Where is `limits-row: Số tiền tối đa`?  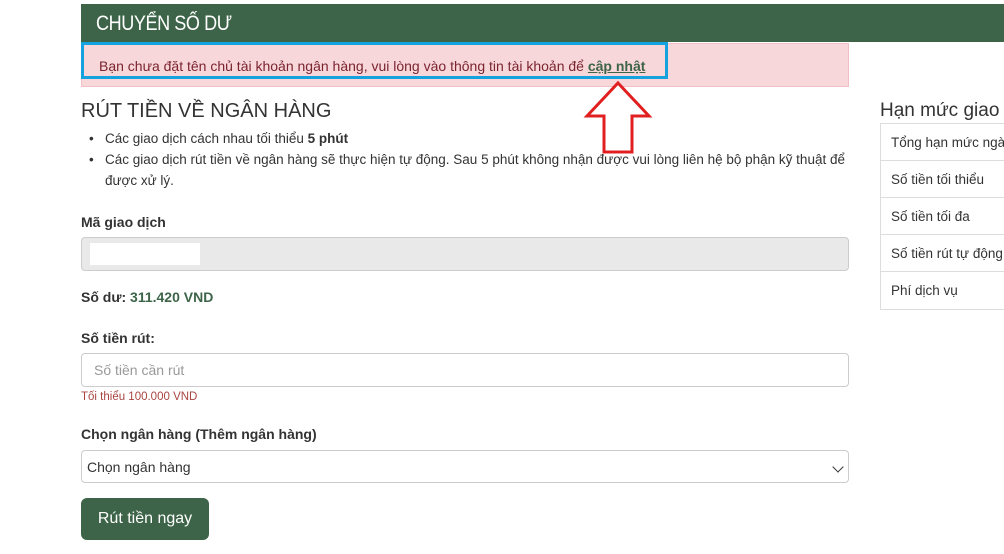 limits-row: Số tiền tối đa is located at coordinates (942, 216).